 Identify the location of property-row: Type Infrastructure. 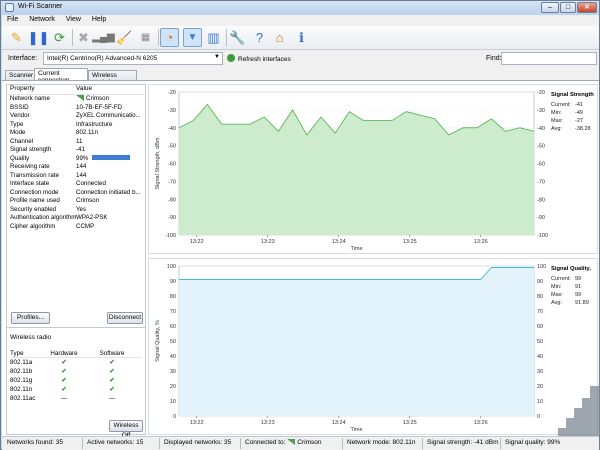
(75, 125).